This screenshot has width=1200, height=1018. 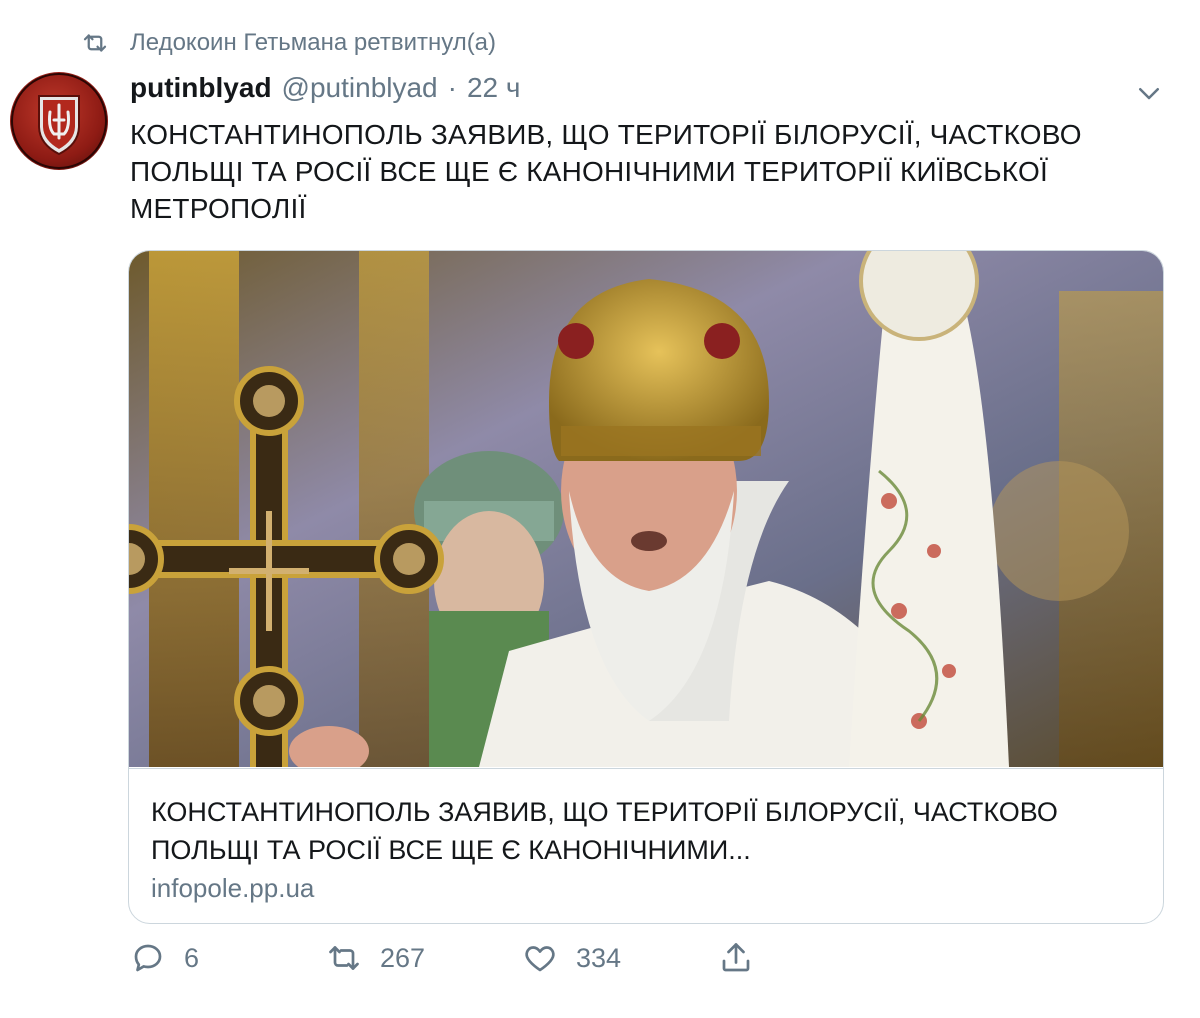 What do you see at coordinates (599, 957) in the screenshot?
I see `like-count: 334` at bounding box center [599, 957].